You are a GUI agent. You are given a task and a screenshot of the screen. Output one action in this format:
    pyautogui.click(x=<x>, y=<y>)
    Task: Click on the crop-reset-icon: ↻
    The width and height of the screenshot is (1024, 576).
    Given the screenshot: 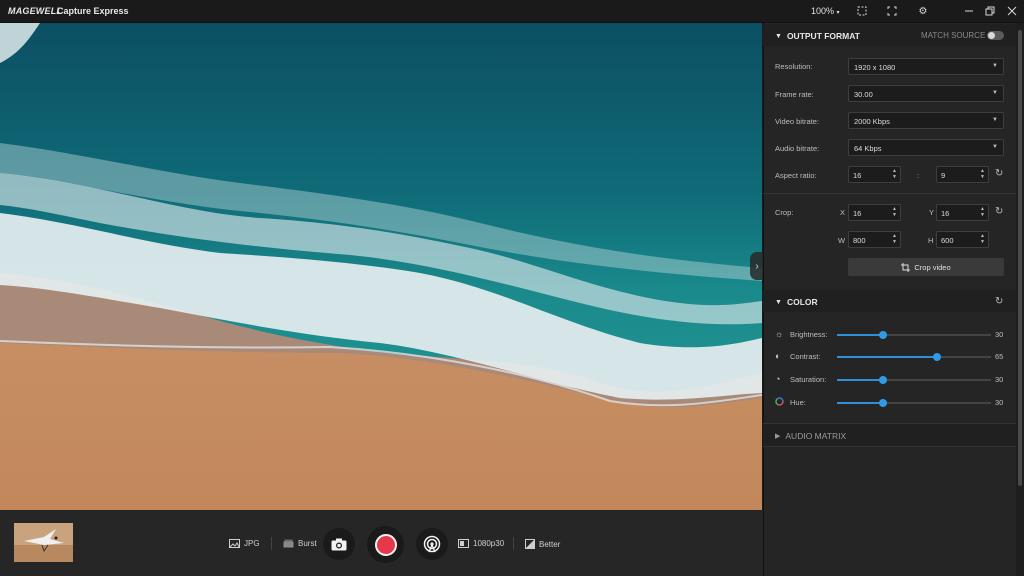 What is the action you would take?
    pyautogui.click(x=999, y=211)
    